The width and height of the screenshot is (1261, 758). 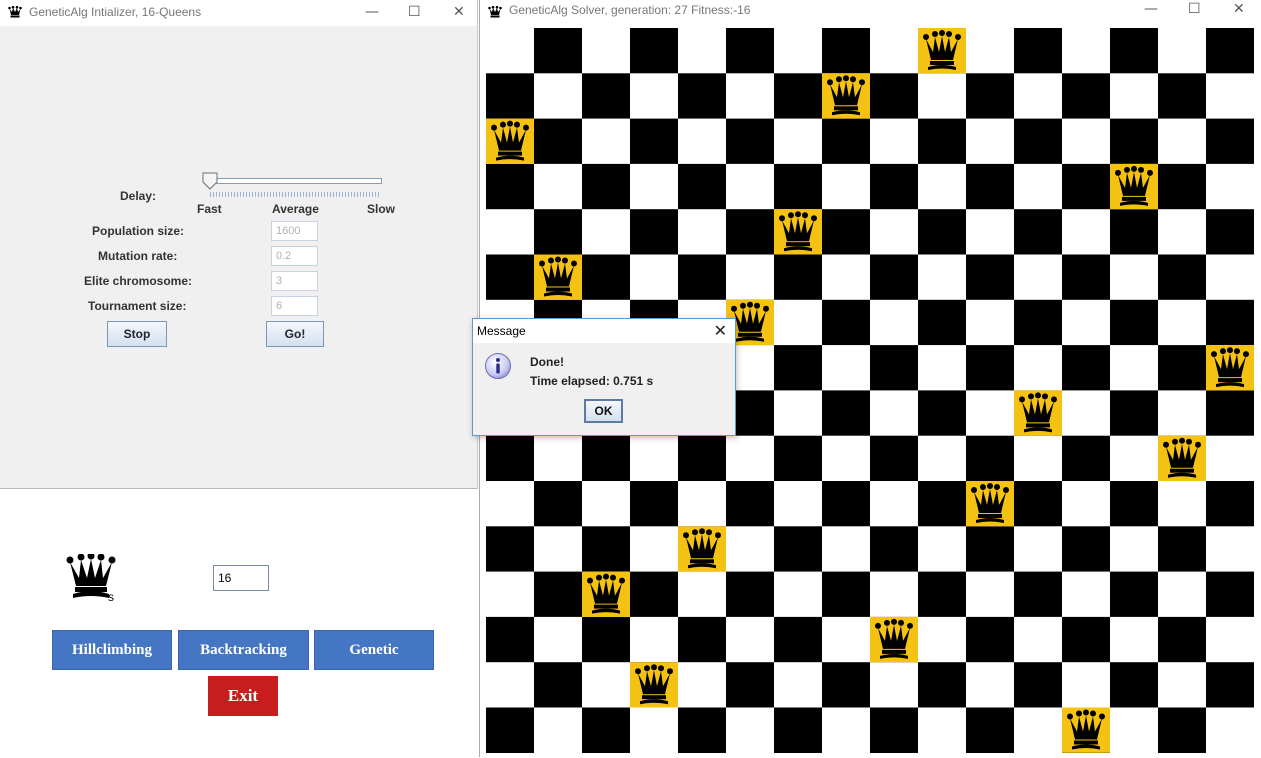 I want to click on backtracking-button: Backtracking, so click(x=243, y=650).